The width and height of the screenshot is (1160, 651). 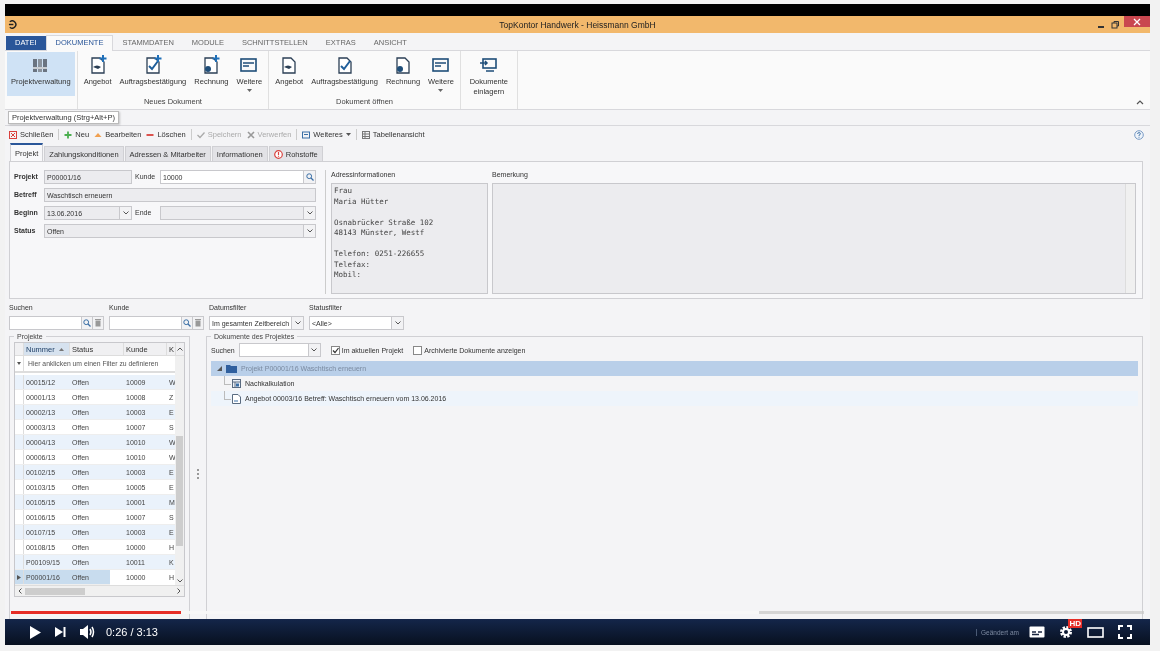 What do you see at coordinates (814, 238) in the screenshot?
I see `remark-field` at bounding box center [814, 238].